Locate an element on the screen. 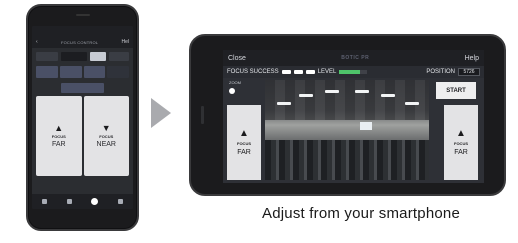 The height and width of the screenshot is (243, 518). focus-status-bar: FOCUS SUCCESS LEVEL POSITION 5726 is located at coordinates (353, 72).